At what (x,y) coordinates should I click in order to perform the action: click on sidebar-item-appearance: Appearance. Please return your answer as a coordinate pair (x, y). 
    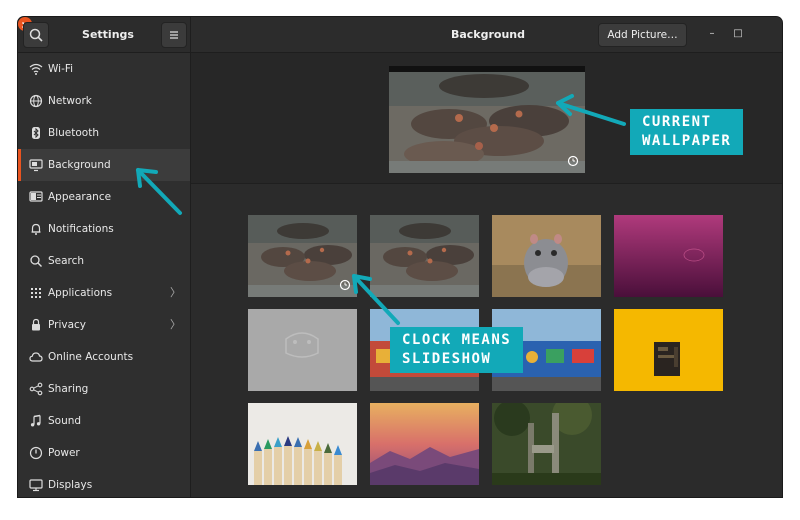
    Looking at the image, I should click on (104, 197).